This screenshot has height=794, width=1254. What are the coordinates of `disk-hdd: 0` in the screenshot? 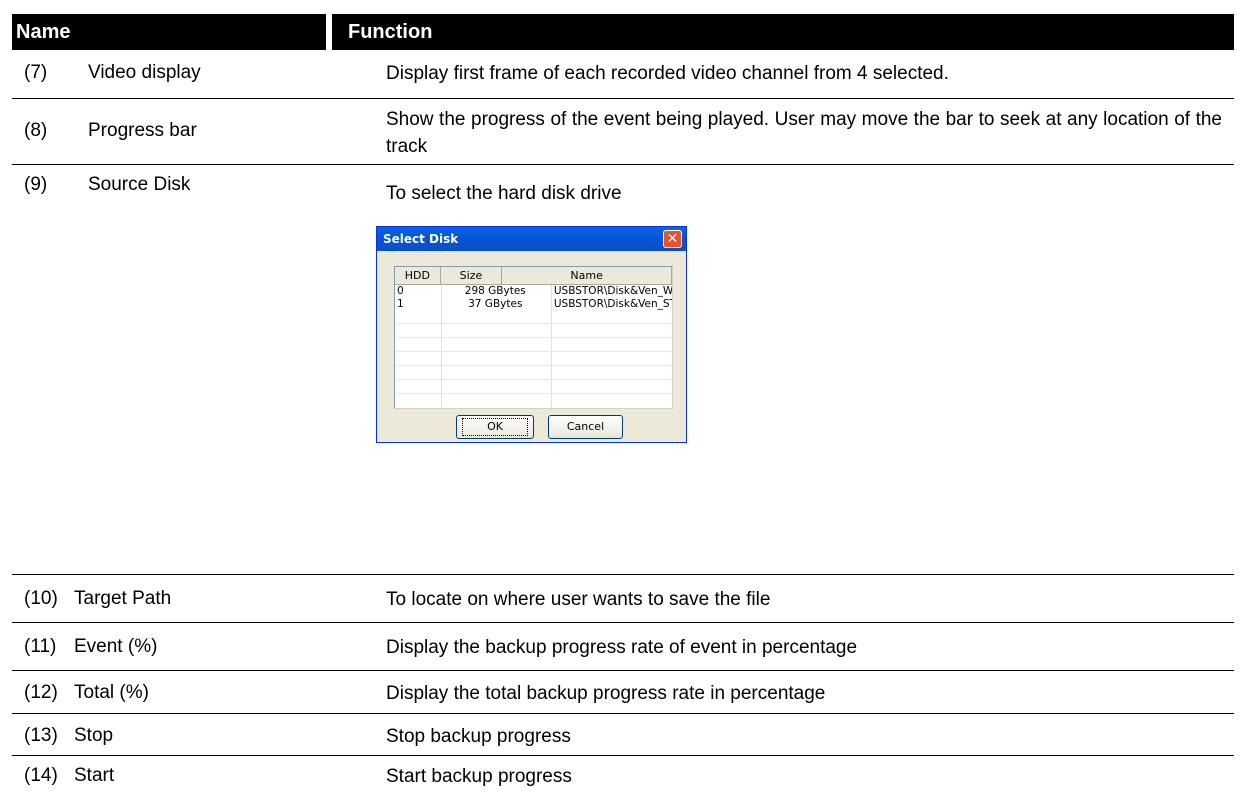 It's located at (400, 291).